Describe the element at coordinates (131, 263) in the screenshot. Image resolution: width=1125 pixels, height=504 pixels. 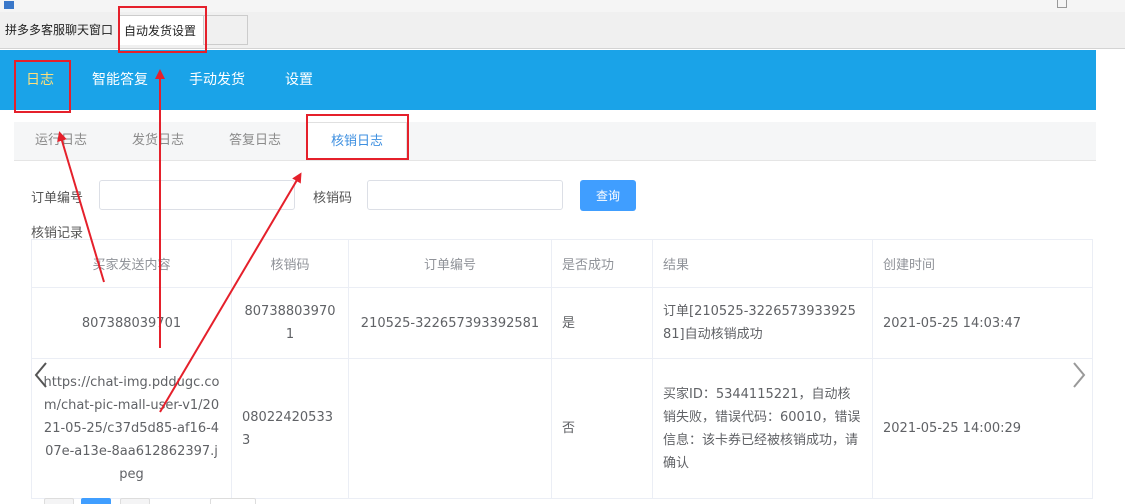
I see `column-header: 买家发送内容` at that location.